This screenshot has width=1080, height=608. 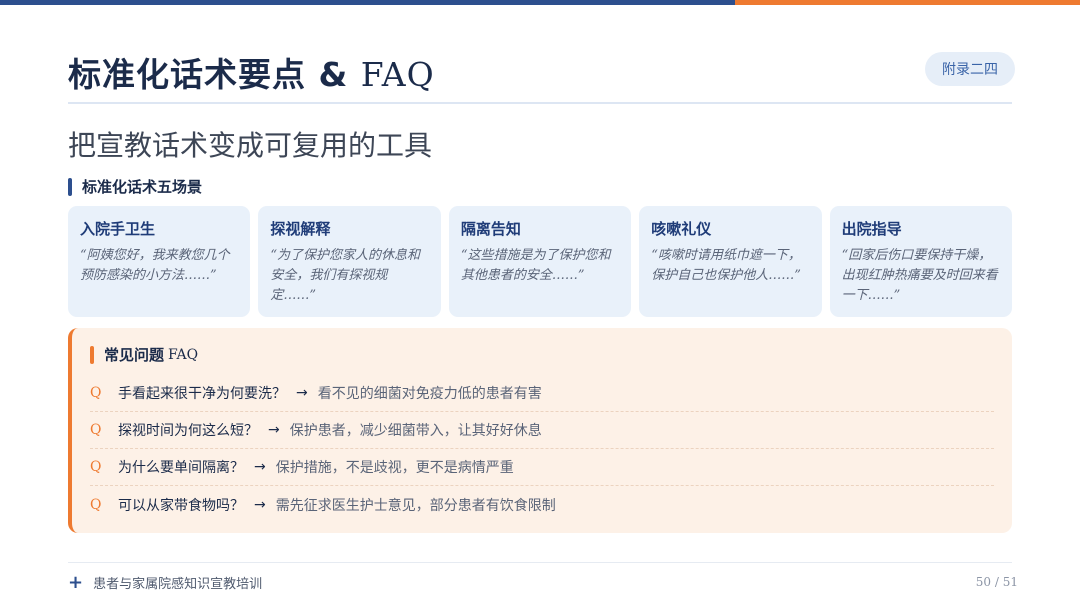 I want to click on scenes-heading-bar, so click(x=70, y=186).